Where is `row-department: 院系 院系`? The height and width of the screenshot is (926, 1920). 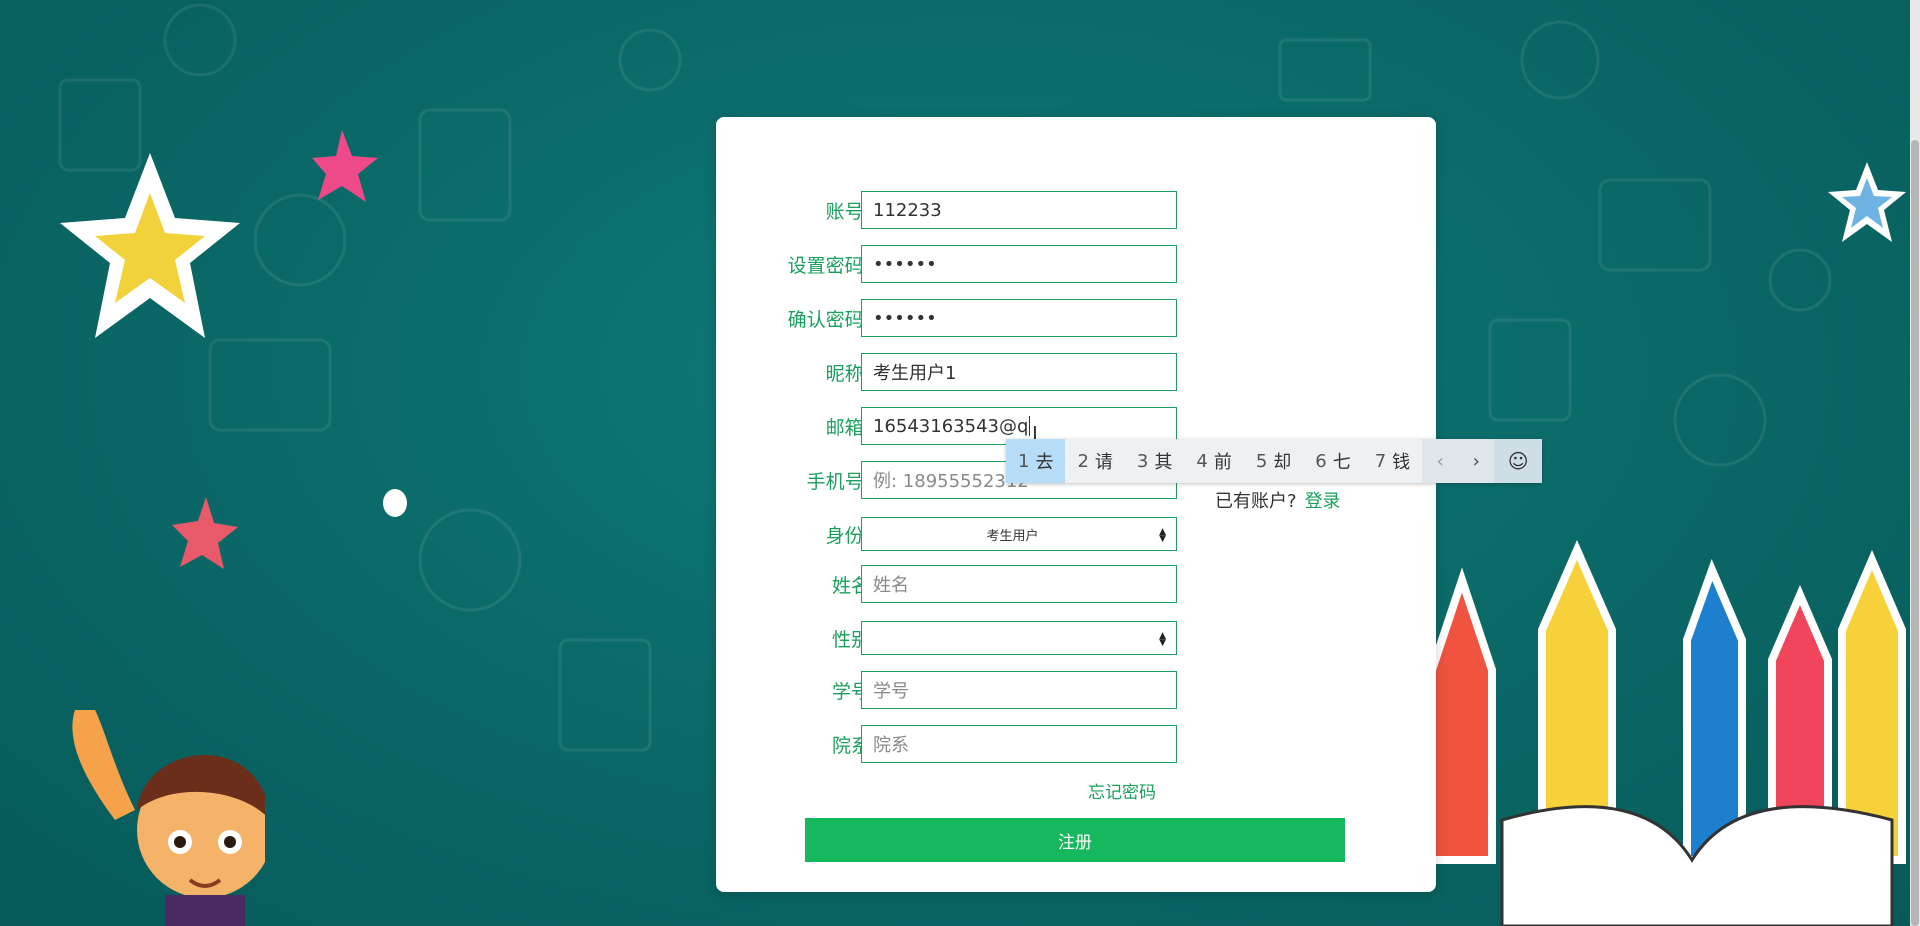
row-department: 院系 院系 is located at coordinates (1076, 745).